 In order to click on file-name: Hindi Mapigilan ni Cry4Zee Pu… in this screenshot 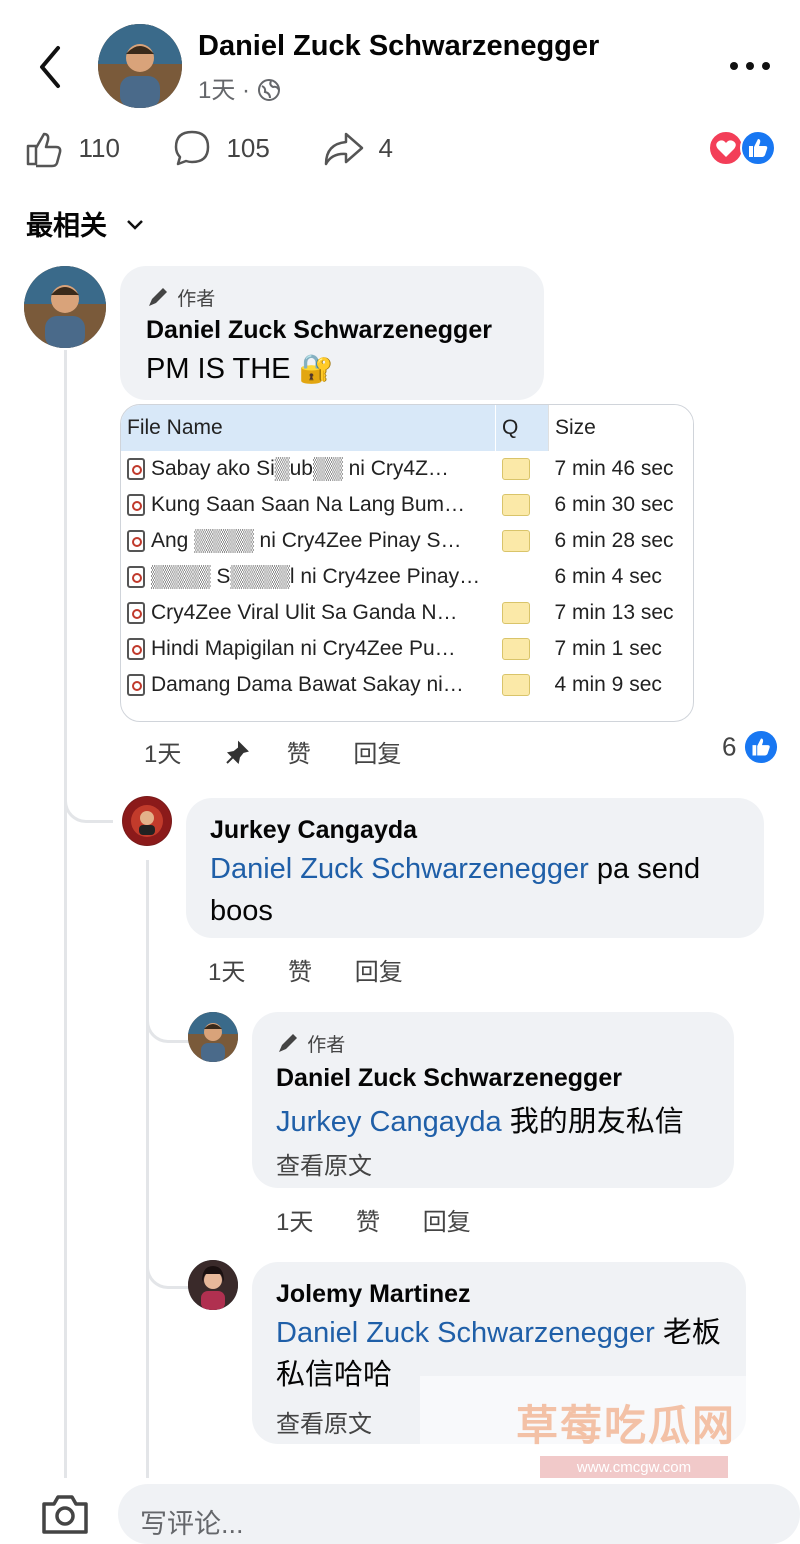, I will do `click(303, 648)`.